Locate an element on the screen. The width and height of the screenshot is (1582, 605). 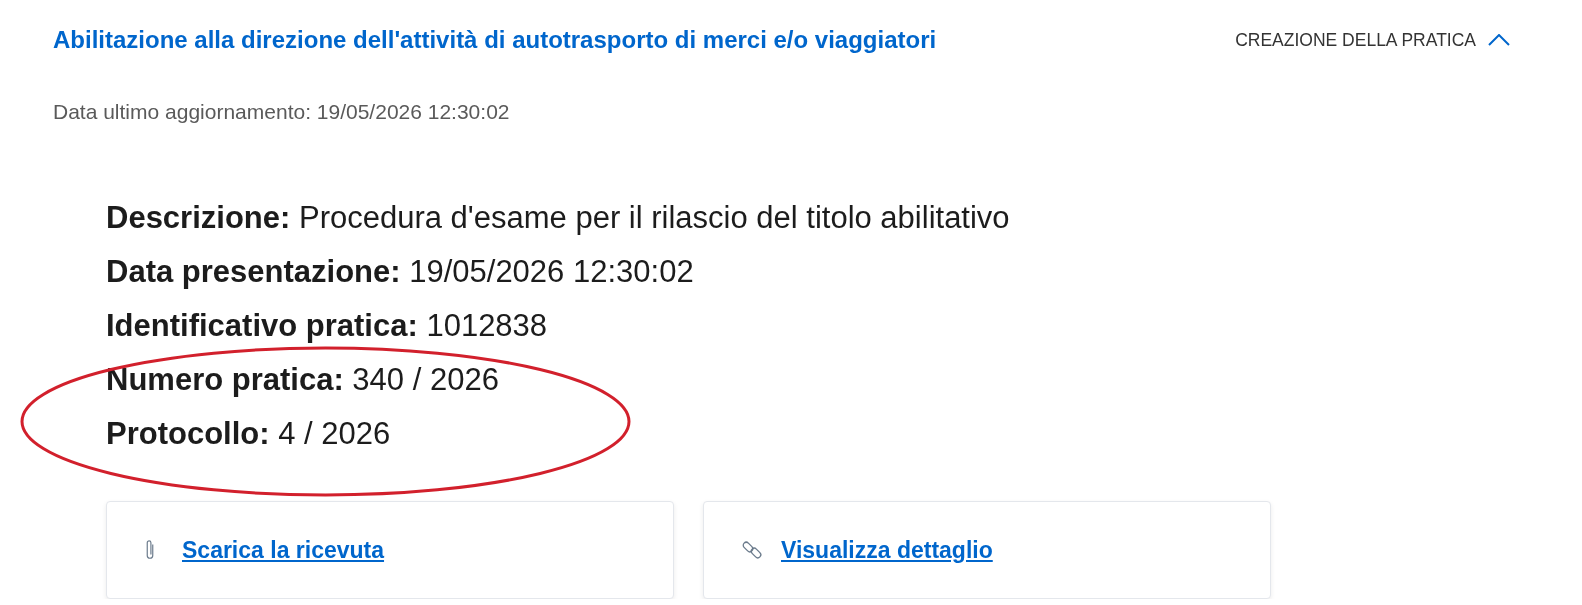
detail-row-text: Numero pratica: 340 / 2026 is located at coordinates (302, 380).